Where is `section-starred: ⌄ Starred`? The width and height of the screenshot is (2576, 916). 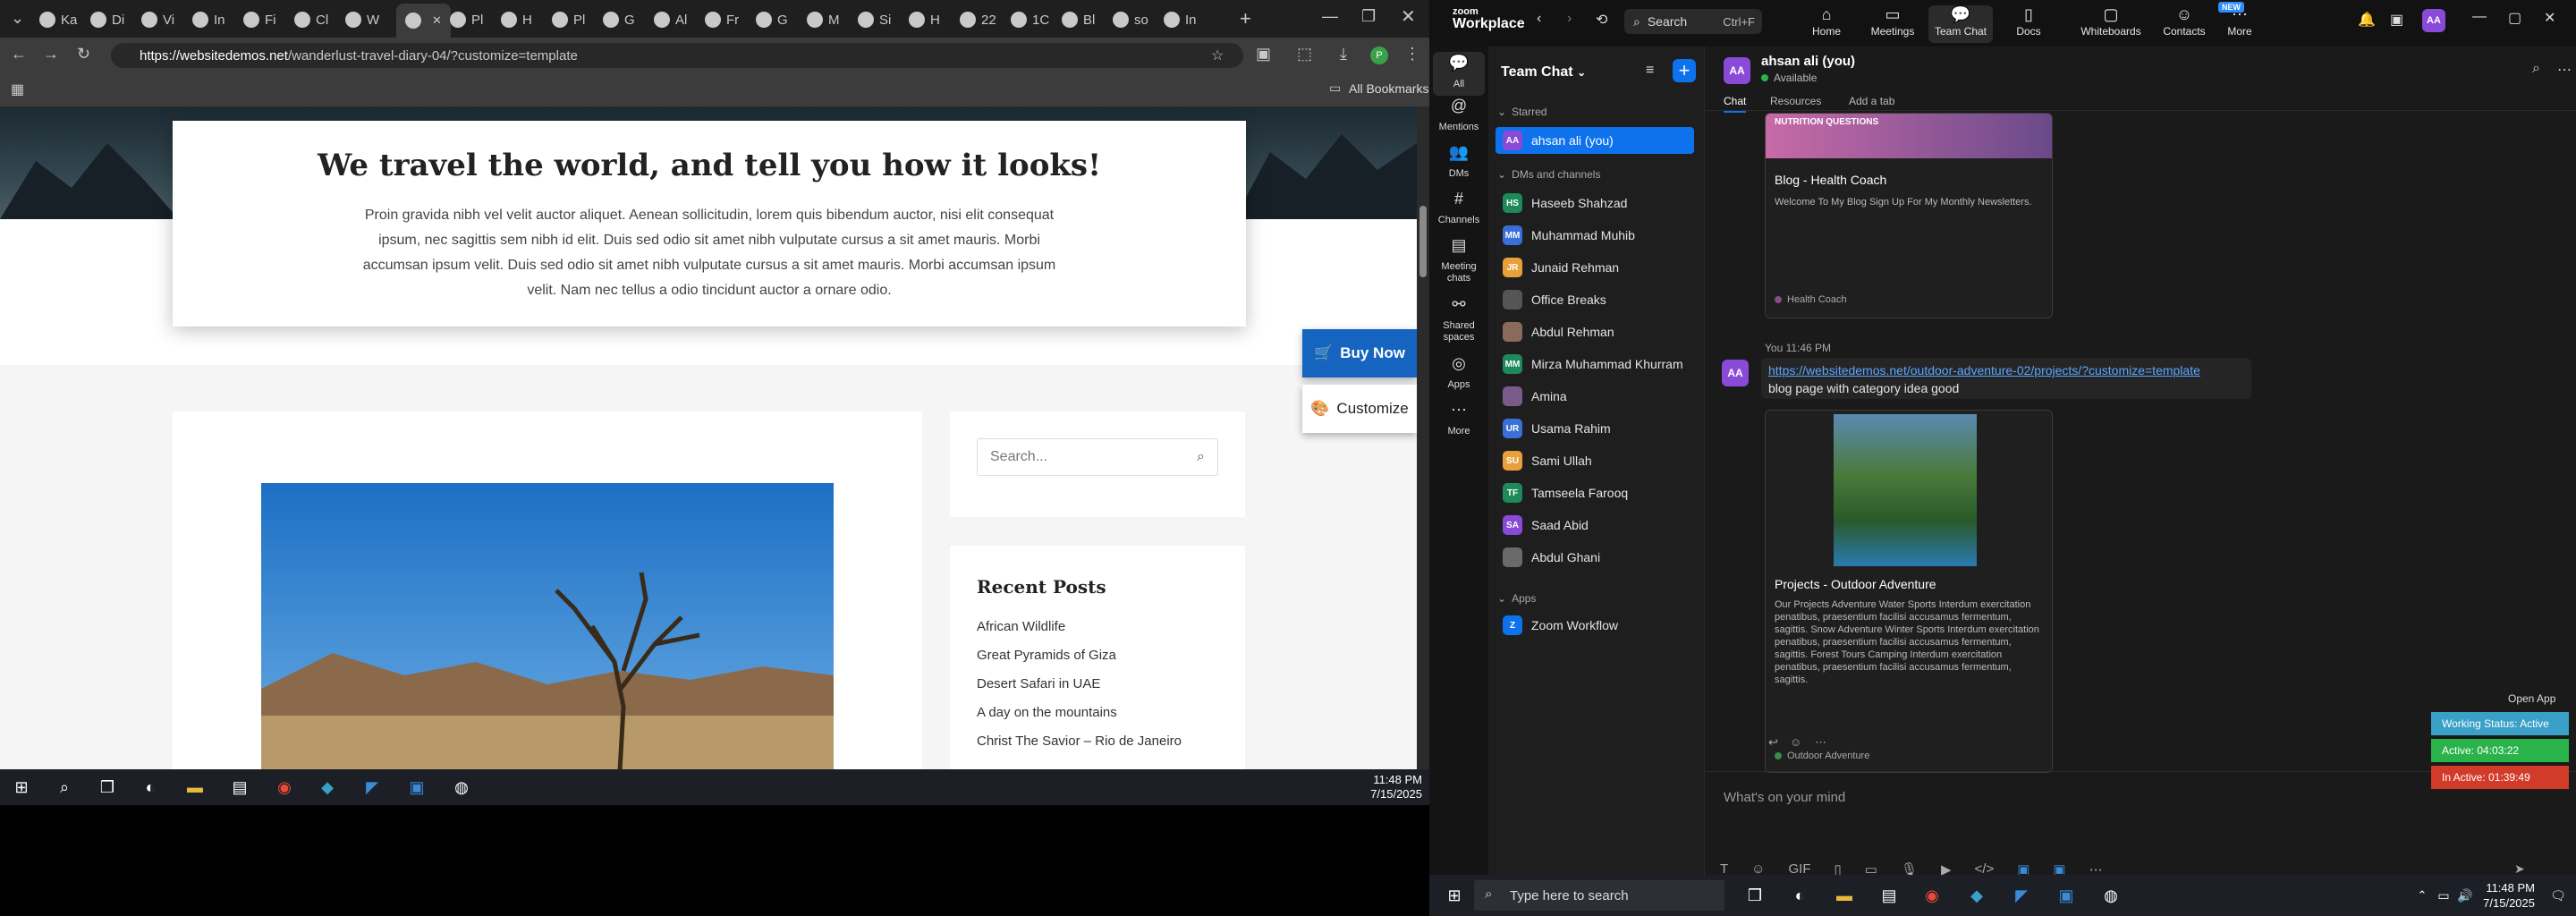 section-starred: ⌄ Starred is located at coordinates (1521, 112).